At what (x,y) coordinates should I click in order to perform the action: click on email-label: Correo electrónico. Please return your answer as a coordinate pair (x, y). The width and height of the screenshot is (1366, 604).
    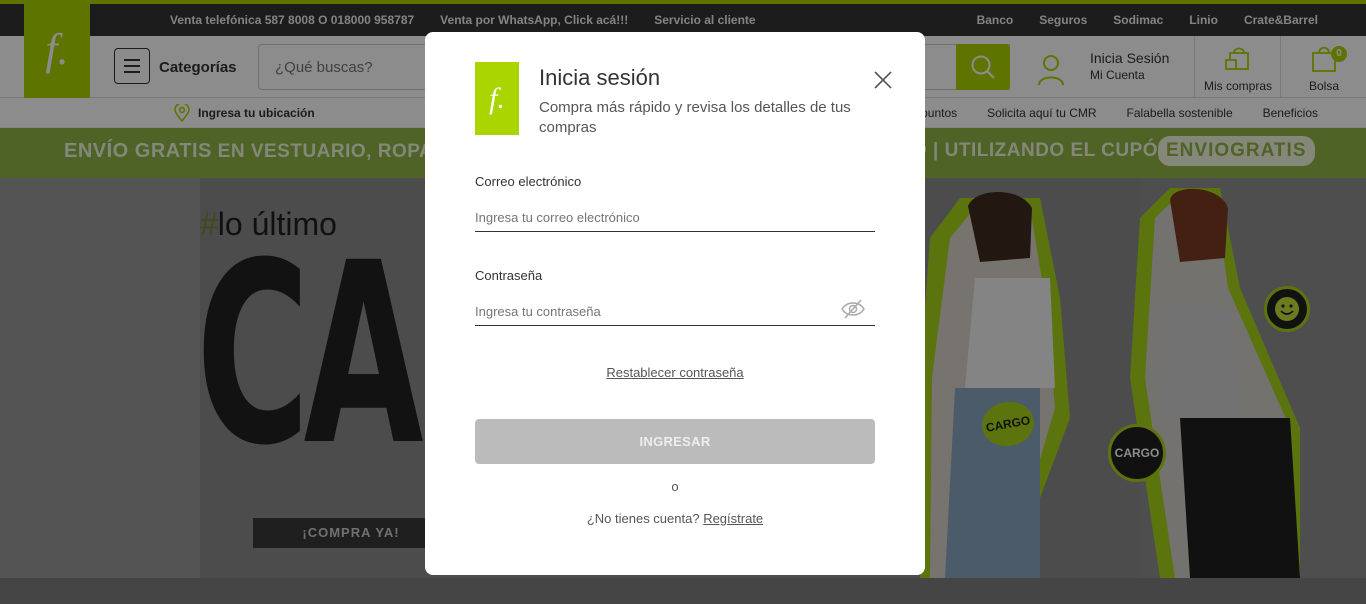
    Looking at the image, I should click on (528, 181).